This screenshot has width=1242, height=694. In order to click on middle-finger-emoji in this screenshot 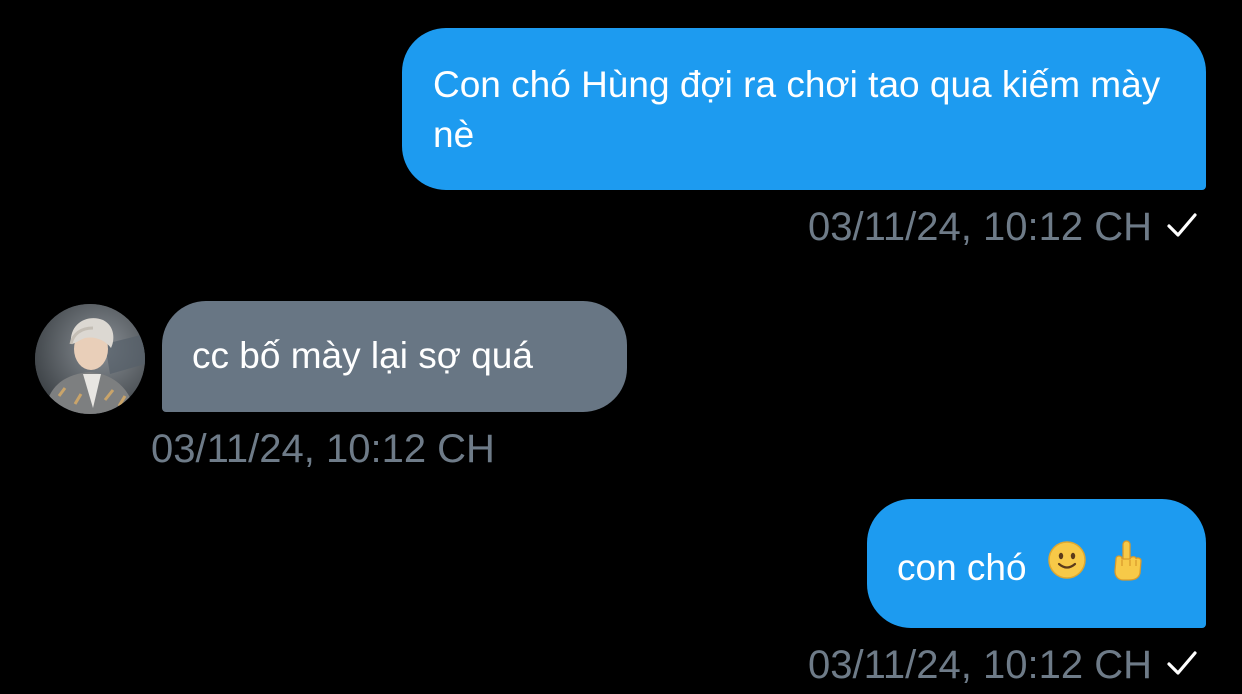, I will do `click(1126, 566)`.